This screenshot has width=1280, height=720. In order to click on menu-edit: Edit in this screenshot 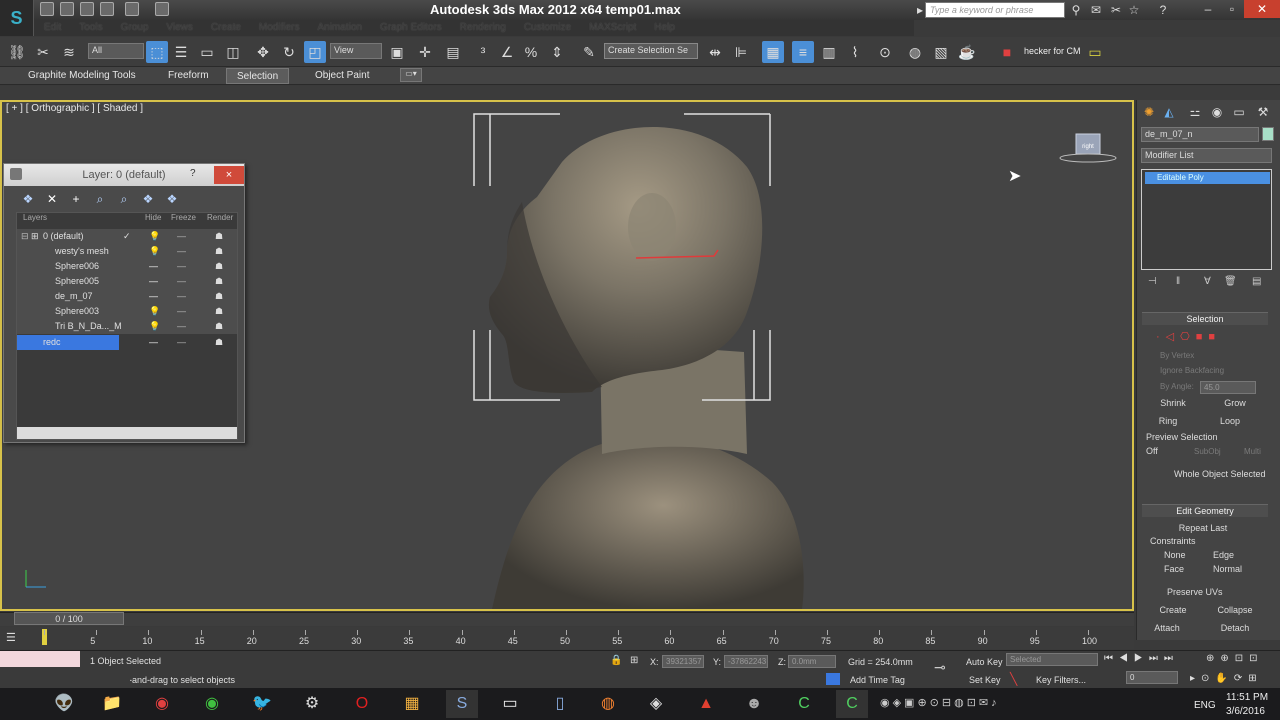, I will do `click(52, 28)`.